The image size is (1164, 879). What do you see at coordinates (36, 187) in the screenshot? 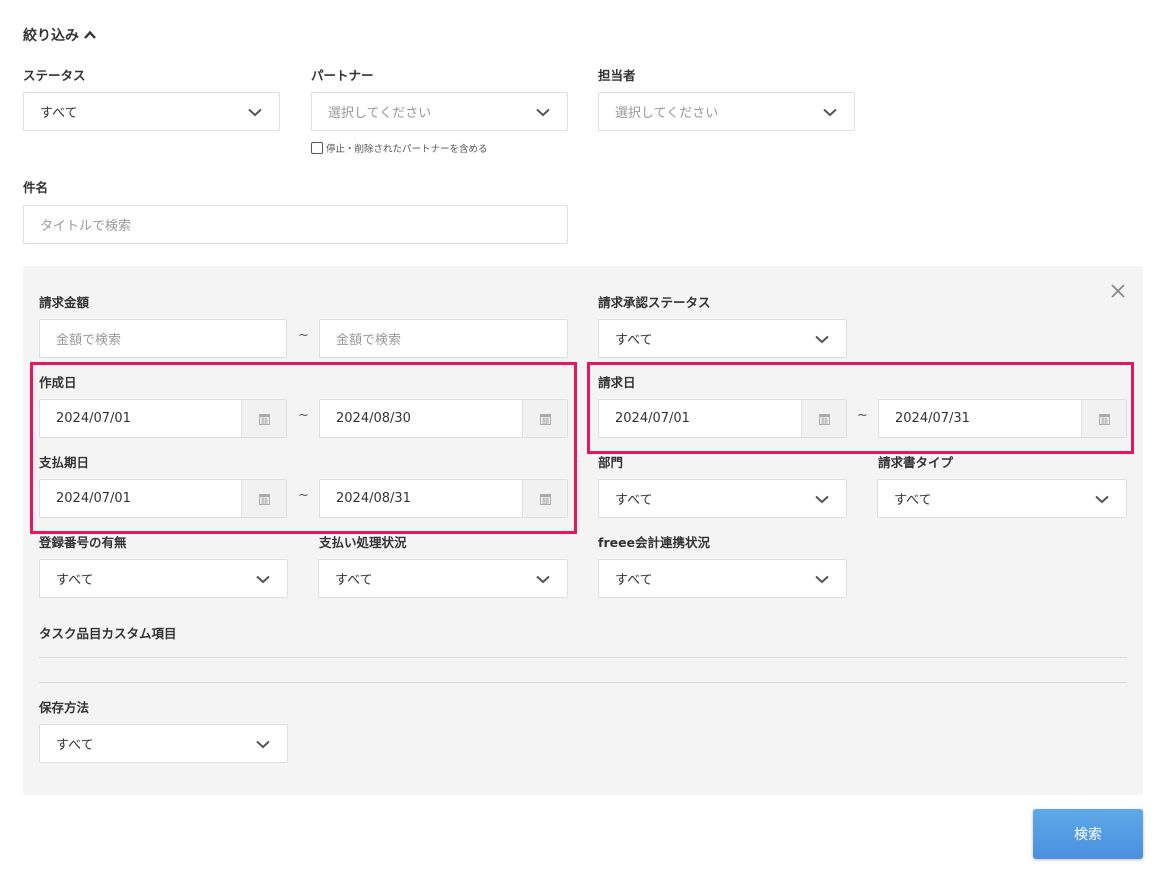
I see `subject-label: 件名` at bounding box center [36, 187].